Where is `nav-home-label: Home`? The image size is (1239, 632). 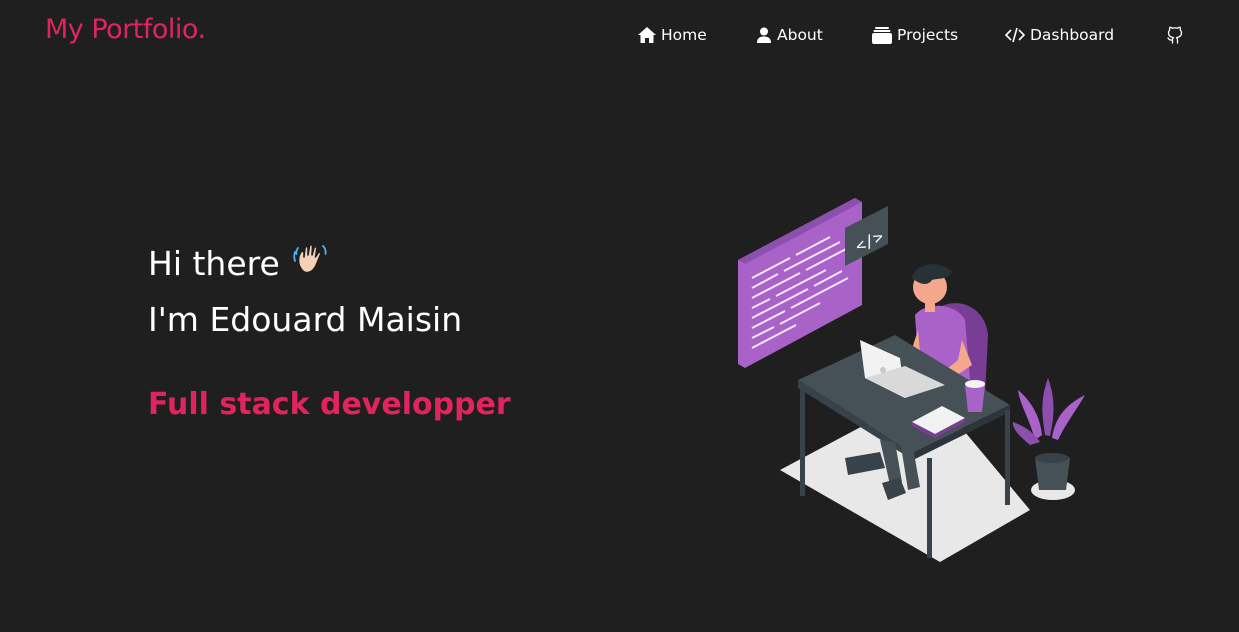 nav-home-label: Home is located at coordinates (684, 35).